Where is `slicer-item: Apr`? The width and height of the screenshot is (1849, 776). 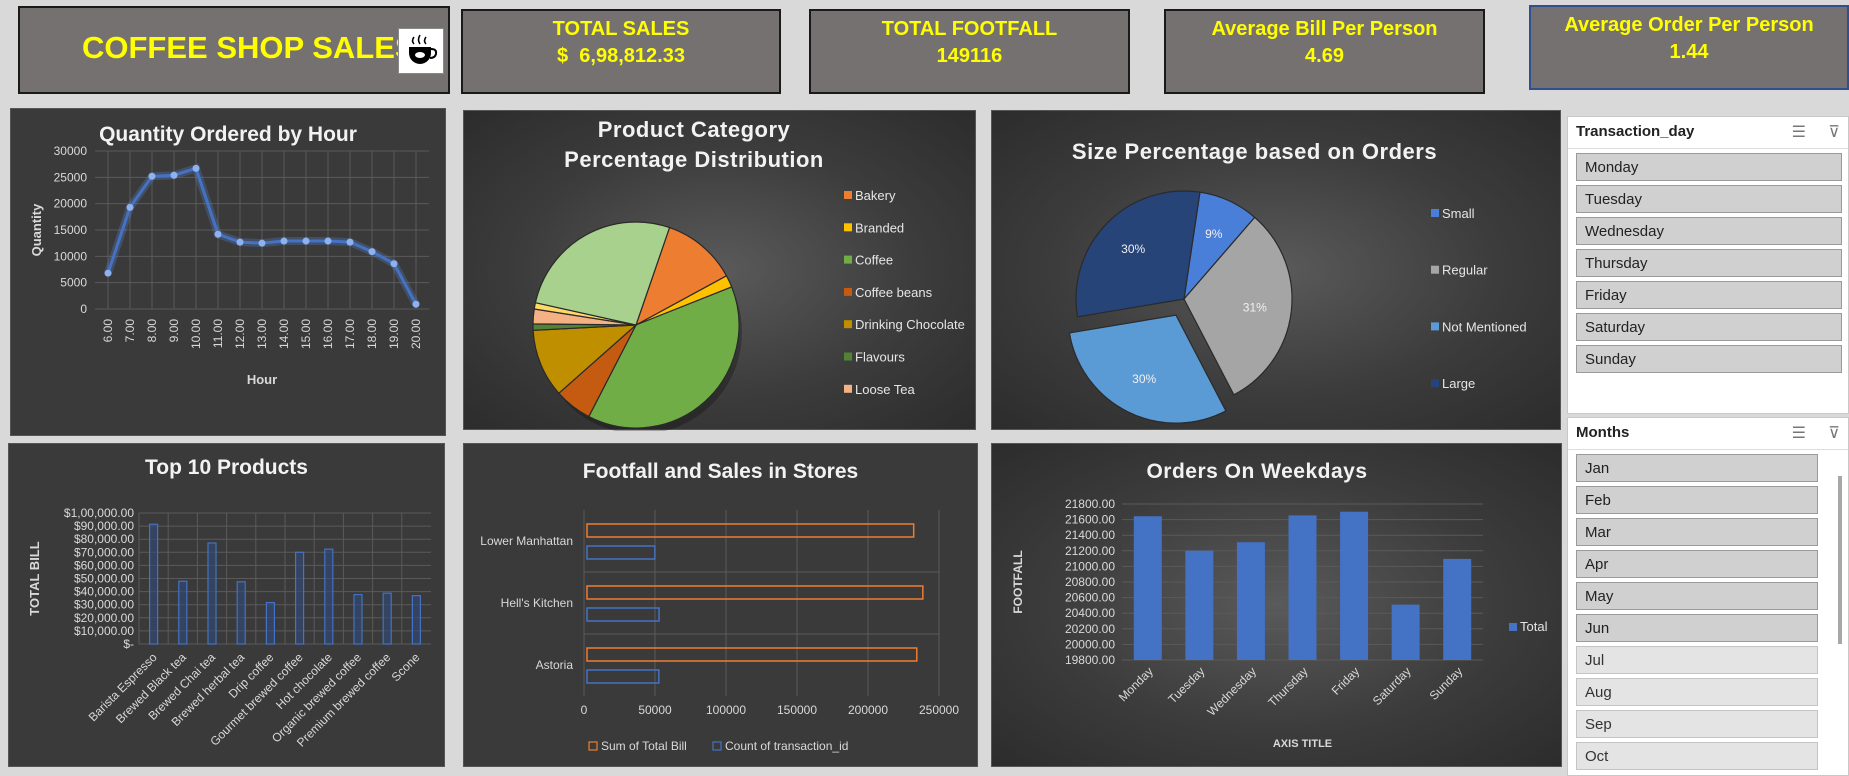
slicer-item: Apr is located at coordinates (1697, 564).